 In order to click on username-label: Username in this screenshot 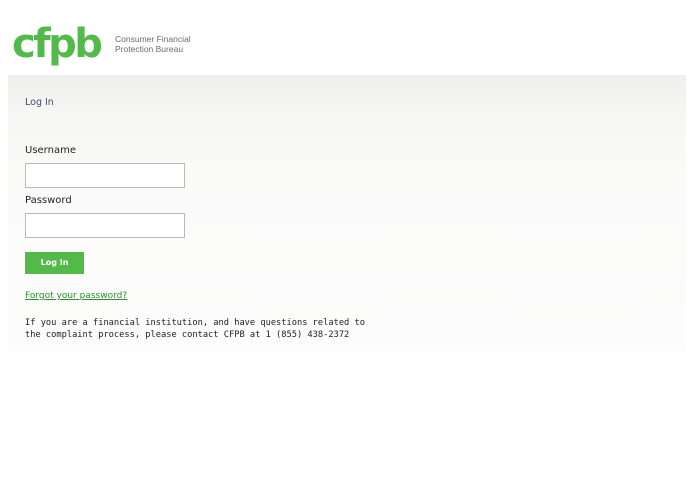, I will do `click(50, 150)`.